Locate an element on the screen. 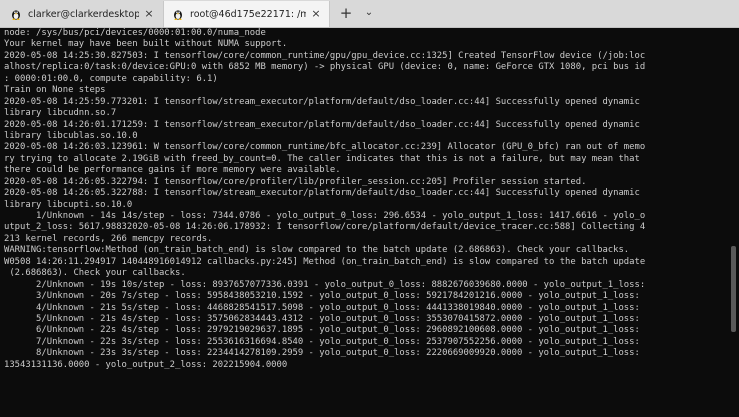 This screenshot has width=739, height=417. terminal-line: Train on None steps is located at coordinates (55, 90).